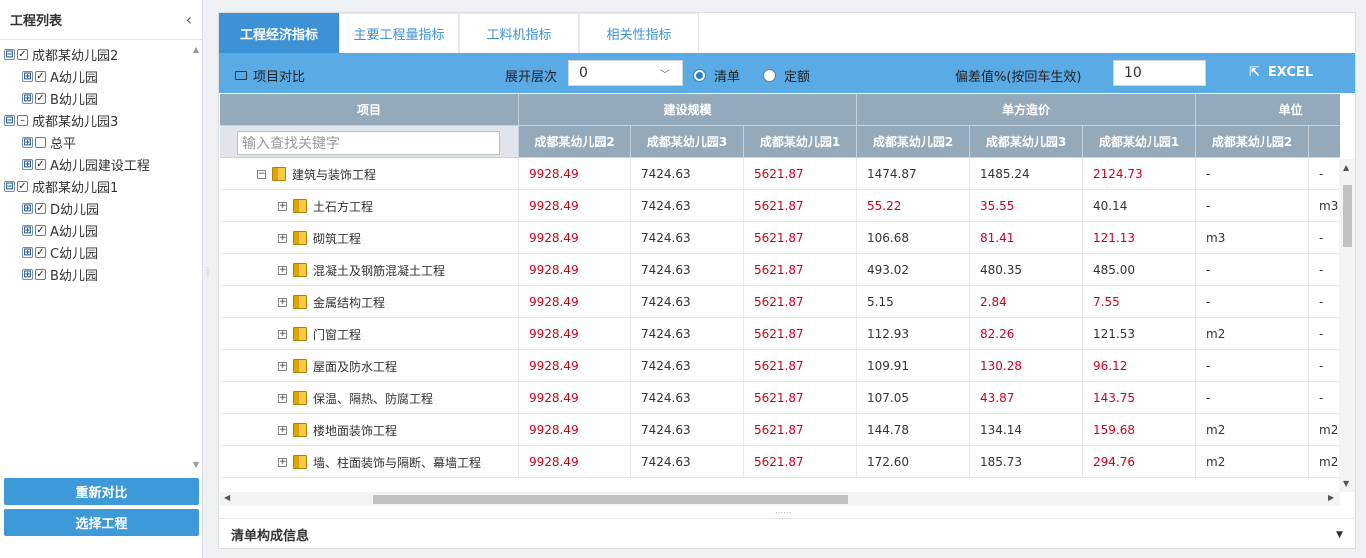 The image size is (1366, 558). What do you see at coordinates (716, 75) in the screenshot?
I see `radio-list-option: 清单` at bounding box center [716, 75].